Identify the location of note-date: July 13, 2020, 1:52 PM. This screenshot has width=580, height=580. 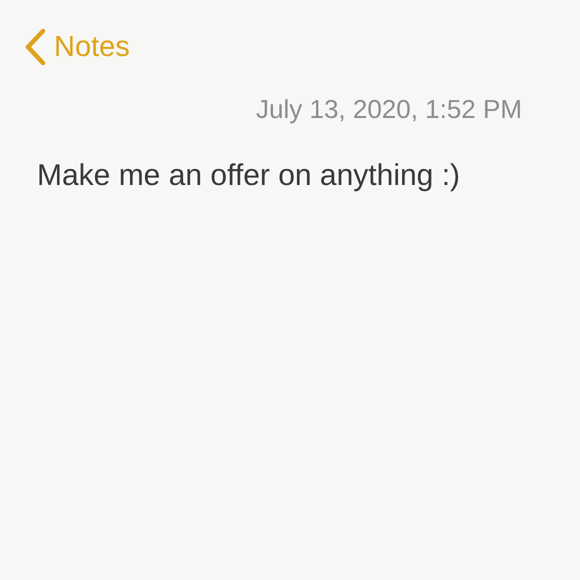
(389, 109).